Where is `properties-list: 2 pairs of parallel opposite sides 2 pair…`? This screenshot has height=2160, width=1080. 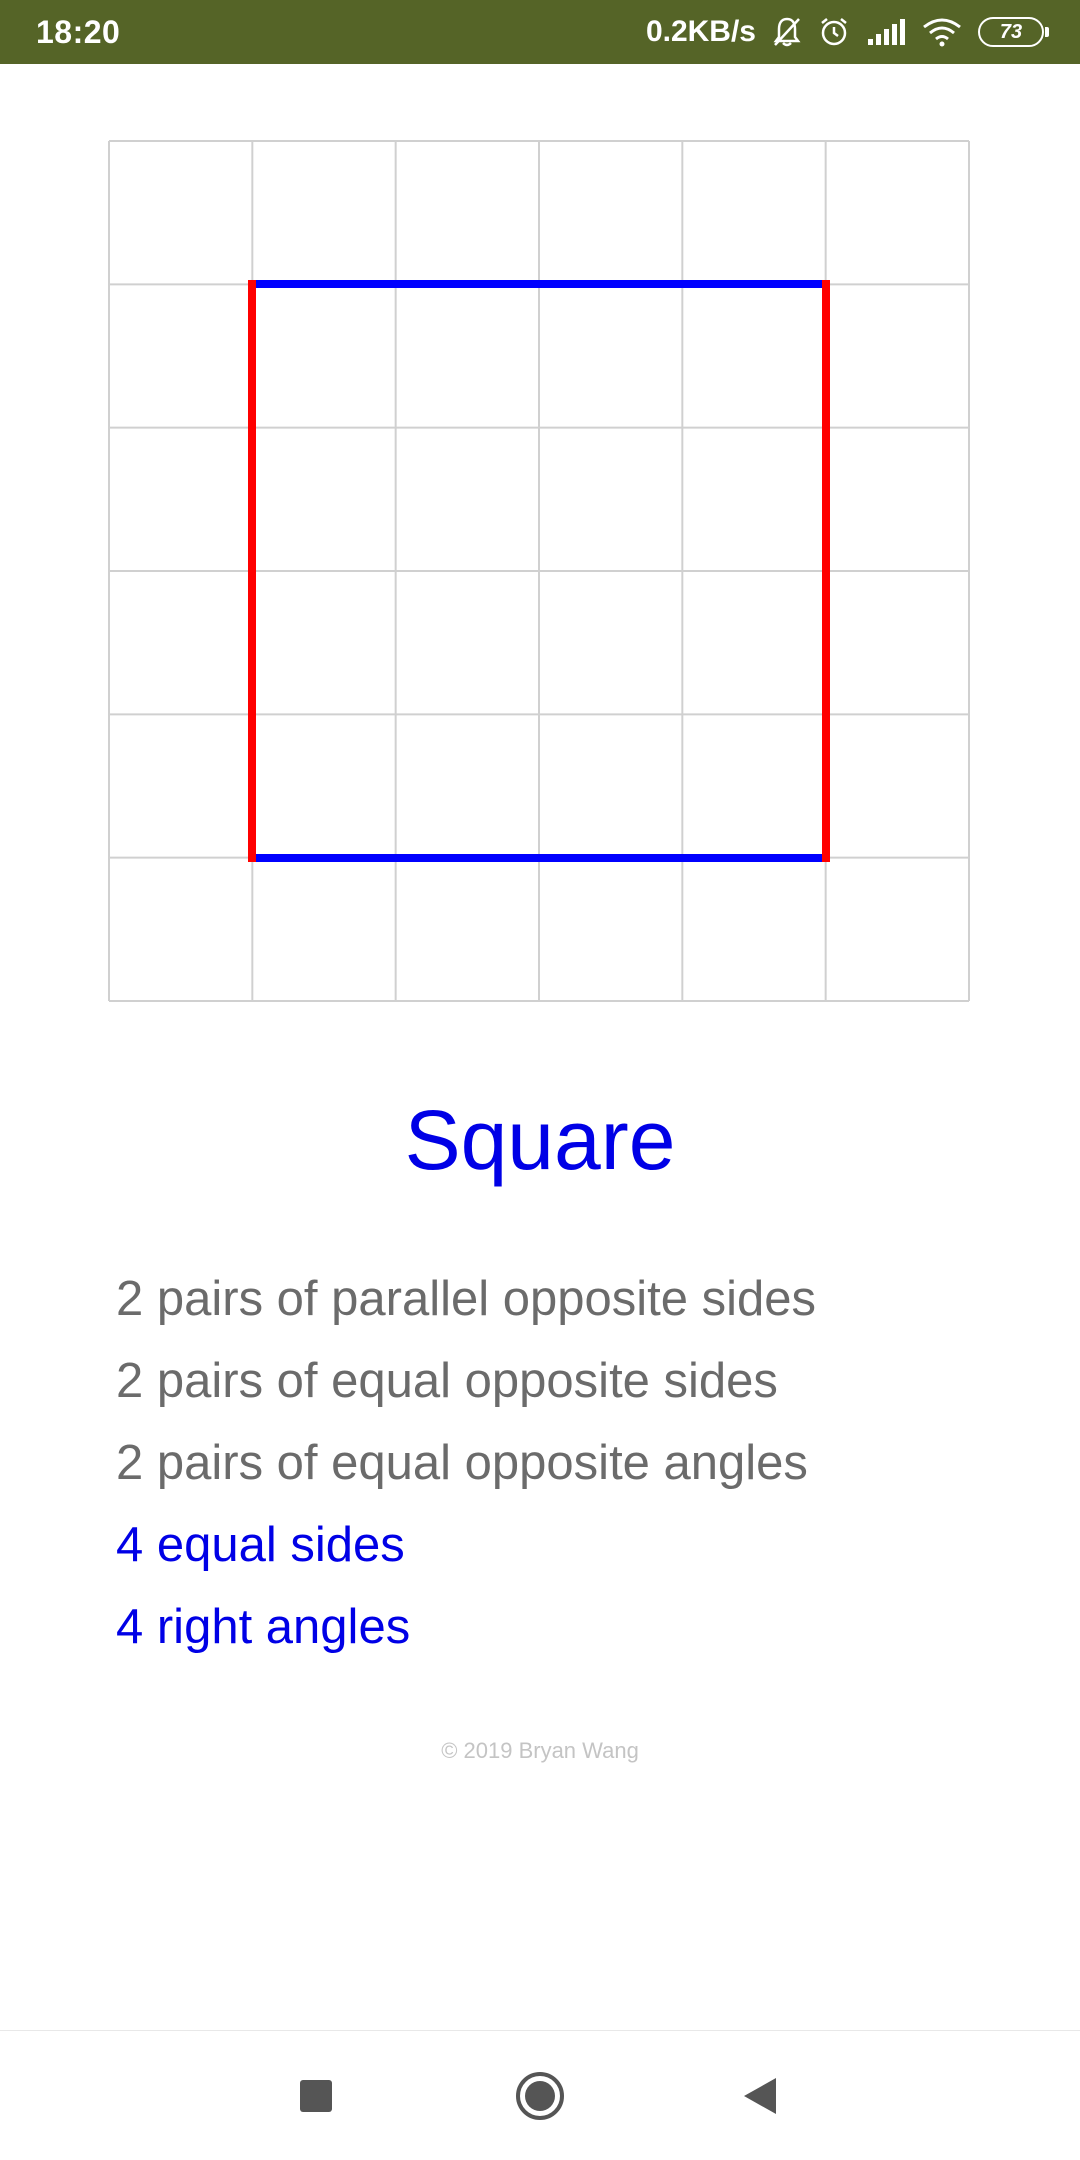
properties-list: 2 pairs of parallel opposite sides 2 pair… is located at coordinates (466, 1463).